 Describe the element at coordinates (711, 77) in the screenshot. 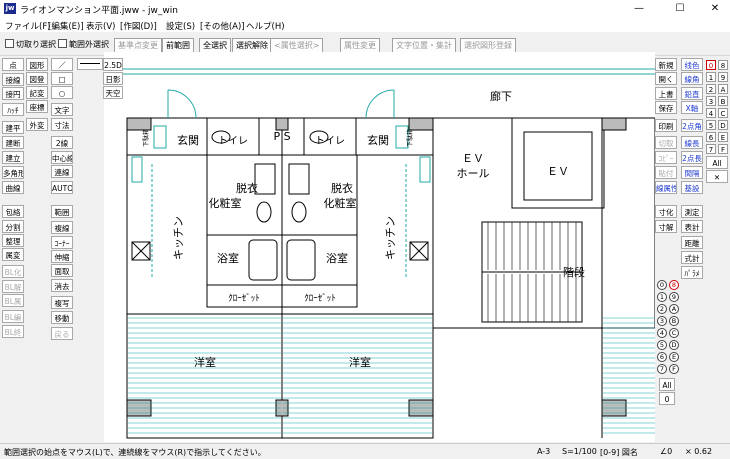

I see `layer-button-1: 1` at that location.